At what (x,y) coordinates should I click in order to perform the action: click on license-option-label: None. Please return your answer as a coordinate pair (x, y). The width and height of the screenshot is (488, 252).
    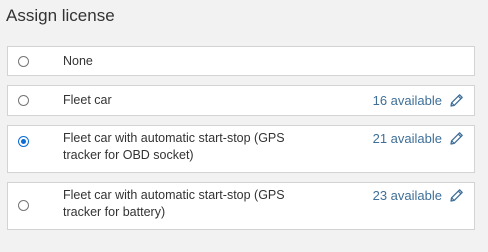
    Looking at the image, I should click on (78, 61).